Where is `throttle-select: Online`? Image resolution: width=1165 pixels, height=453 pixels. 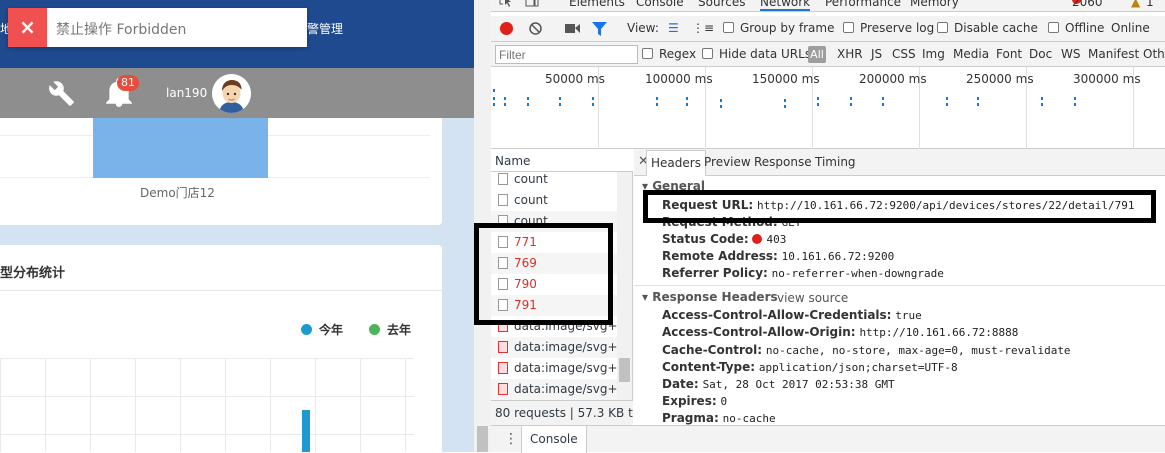
throttle-select: Online is located at coordinates (1130, 28).